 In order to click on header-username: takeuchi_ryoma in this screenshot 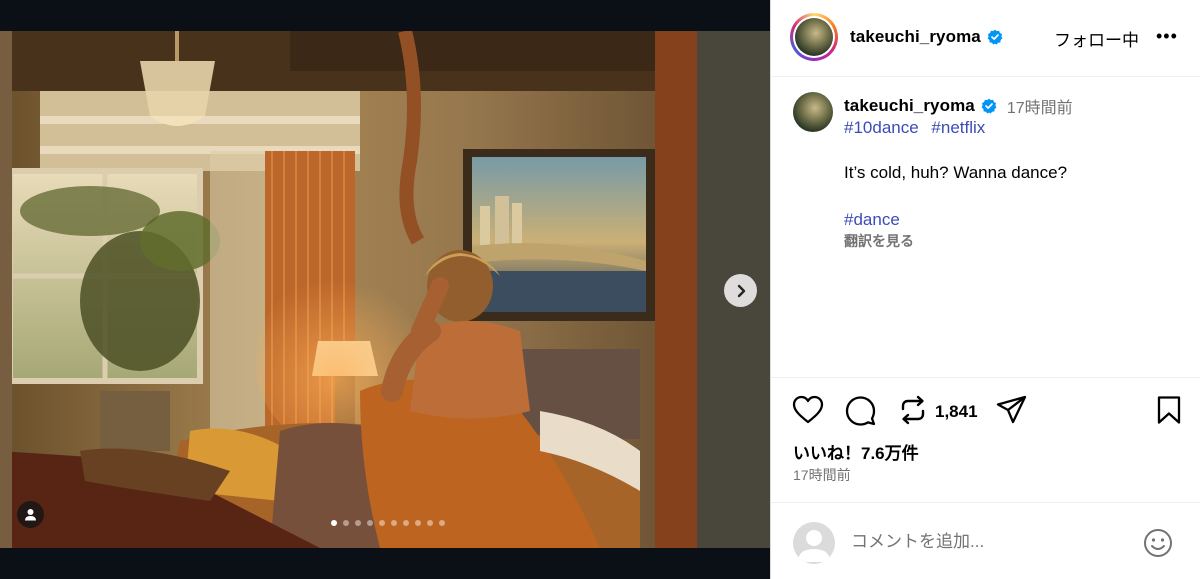, I will do `click(915, 37)`.